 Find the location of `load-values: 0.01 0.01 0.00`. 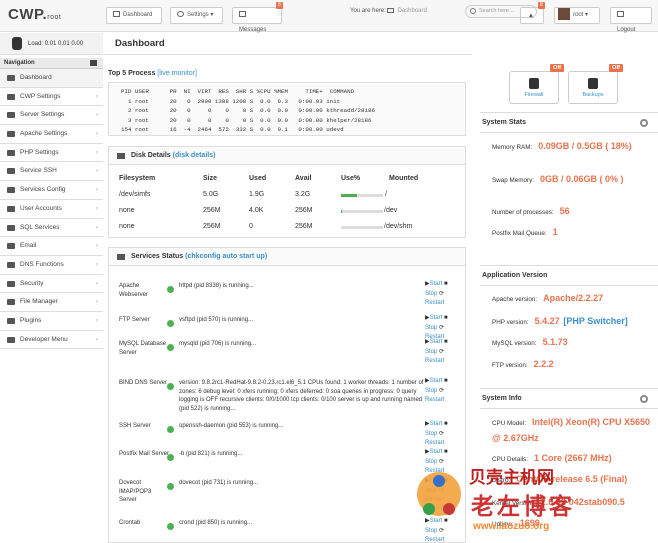

load-values: 0.01 0.01 0.00 is located at coordinates (64, 44).